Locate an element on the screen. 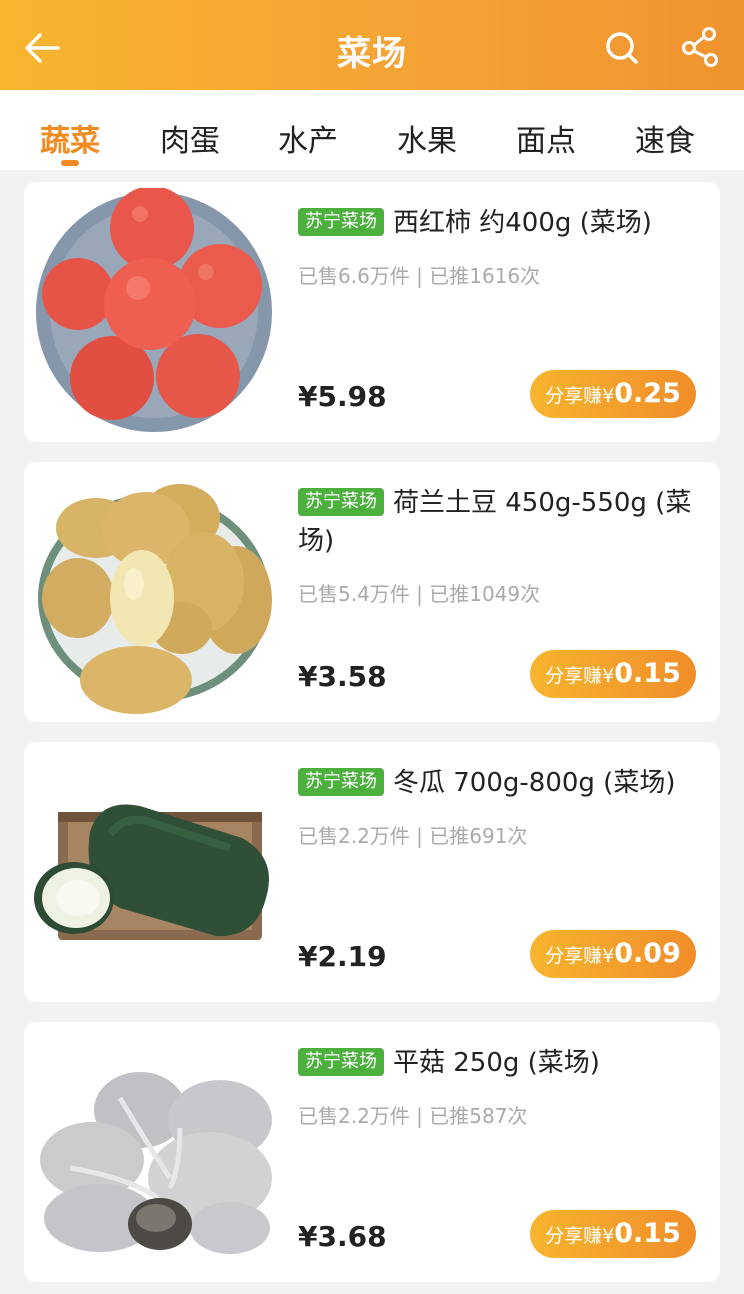 Image resolution: width=744 pixels, height=1294 pixels. potatoes-image is located at coordinates (155, 599).